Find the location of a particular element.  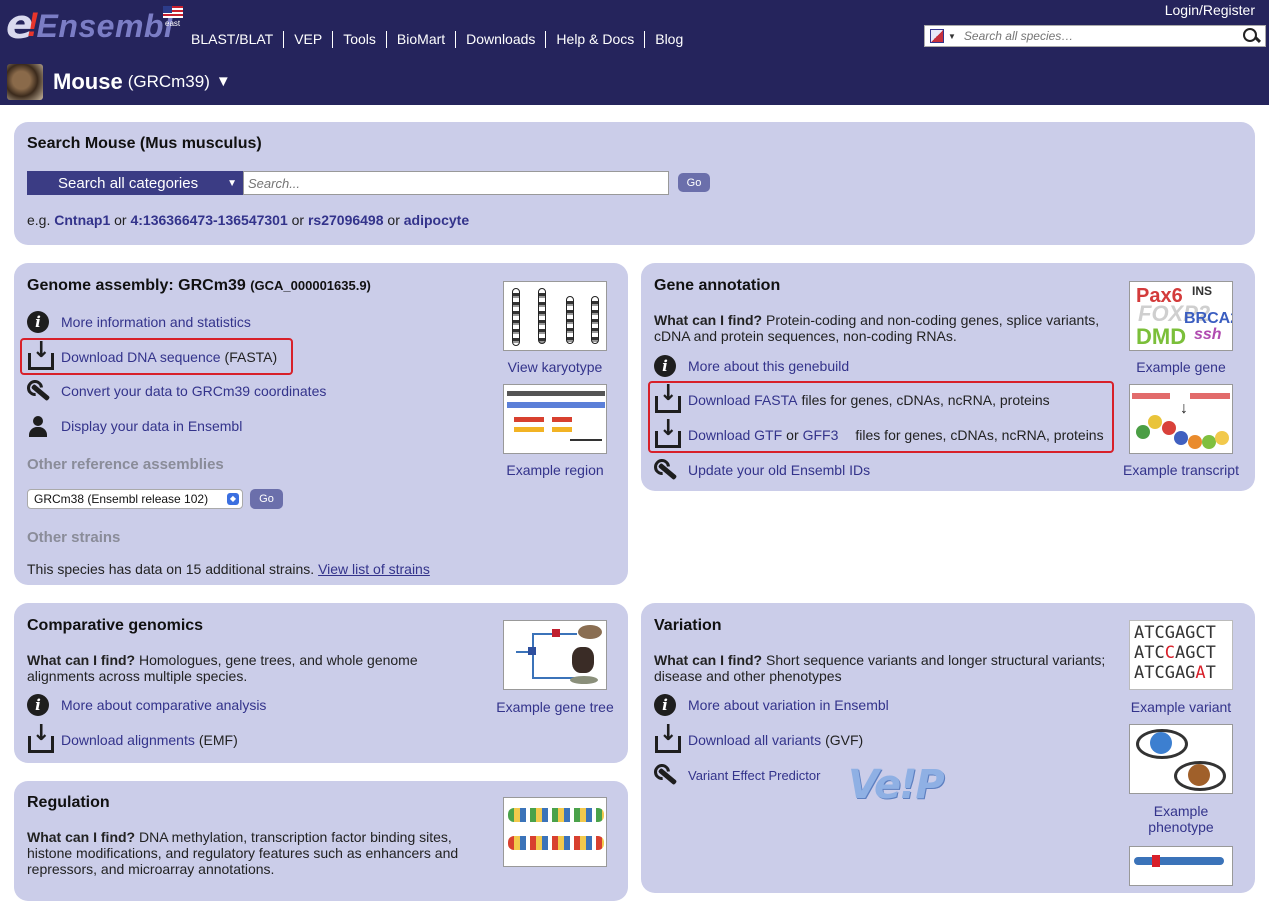

nav-downloads: Downloads is located at coordinates (501, 39).